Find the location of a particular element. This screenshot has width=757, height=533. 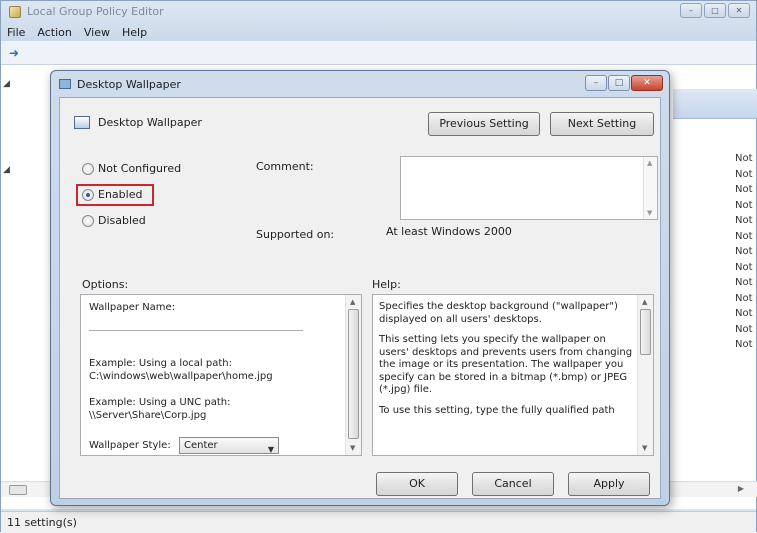

dialog-maximize-button: □ is located at coordinates (619, 83).